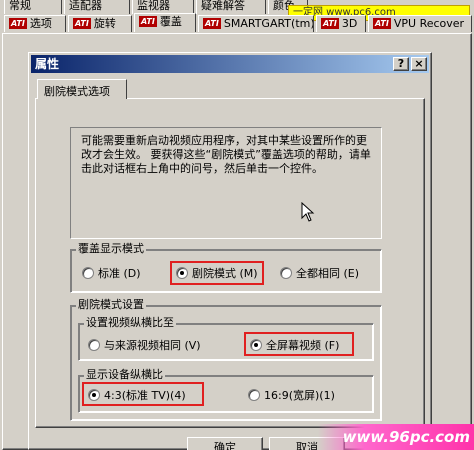 Image resolution: width=474 pixels, height=450 pixels. I want to click on tab-rotate-label: 旋转, so click(104, 23).